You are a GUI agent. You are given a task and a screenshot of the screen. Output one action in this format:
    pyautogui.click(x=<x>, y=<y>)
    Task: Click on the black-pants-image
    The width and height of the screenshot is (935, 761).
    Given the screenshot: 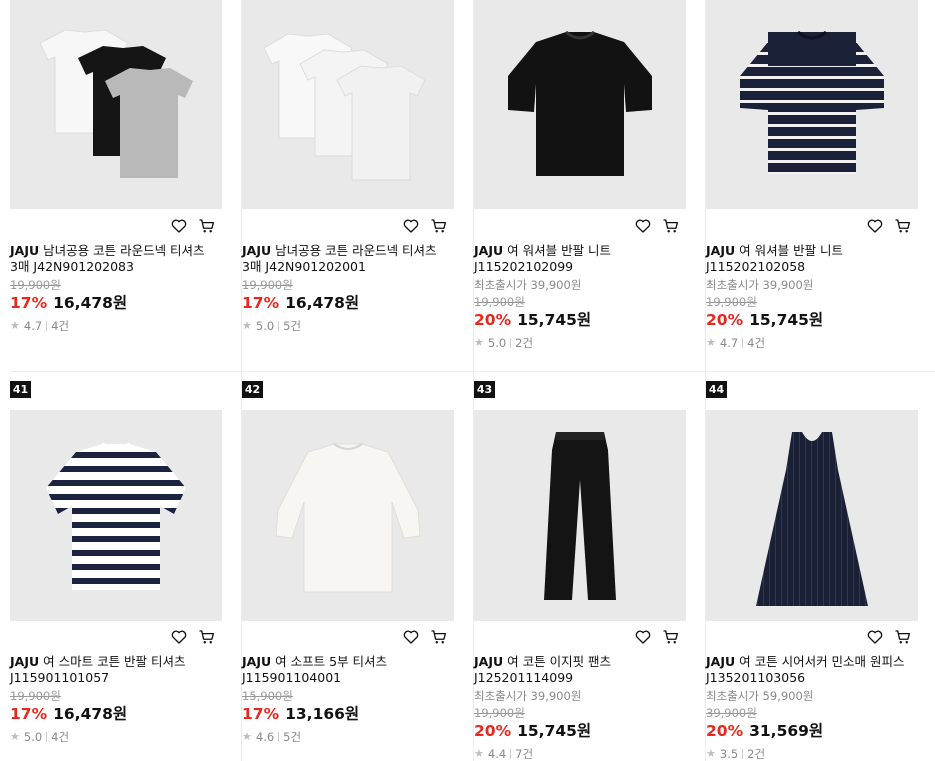 What is the action you would take?
    pyautogui.click(x=580, y=516)
    